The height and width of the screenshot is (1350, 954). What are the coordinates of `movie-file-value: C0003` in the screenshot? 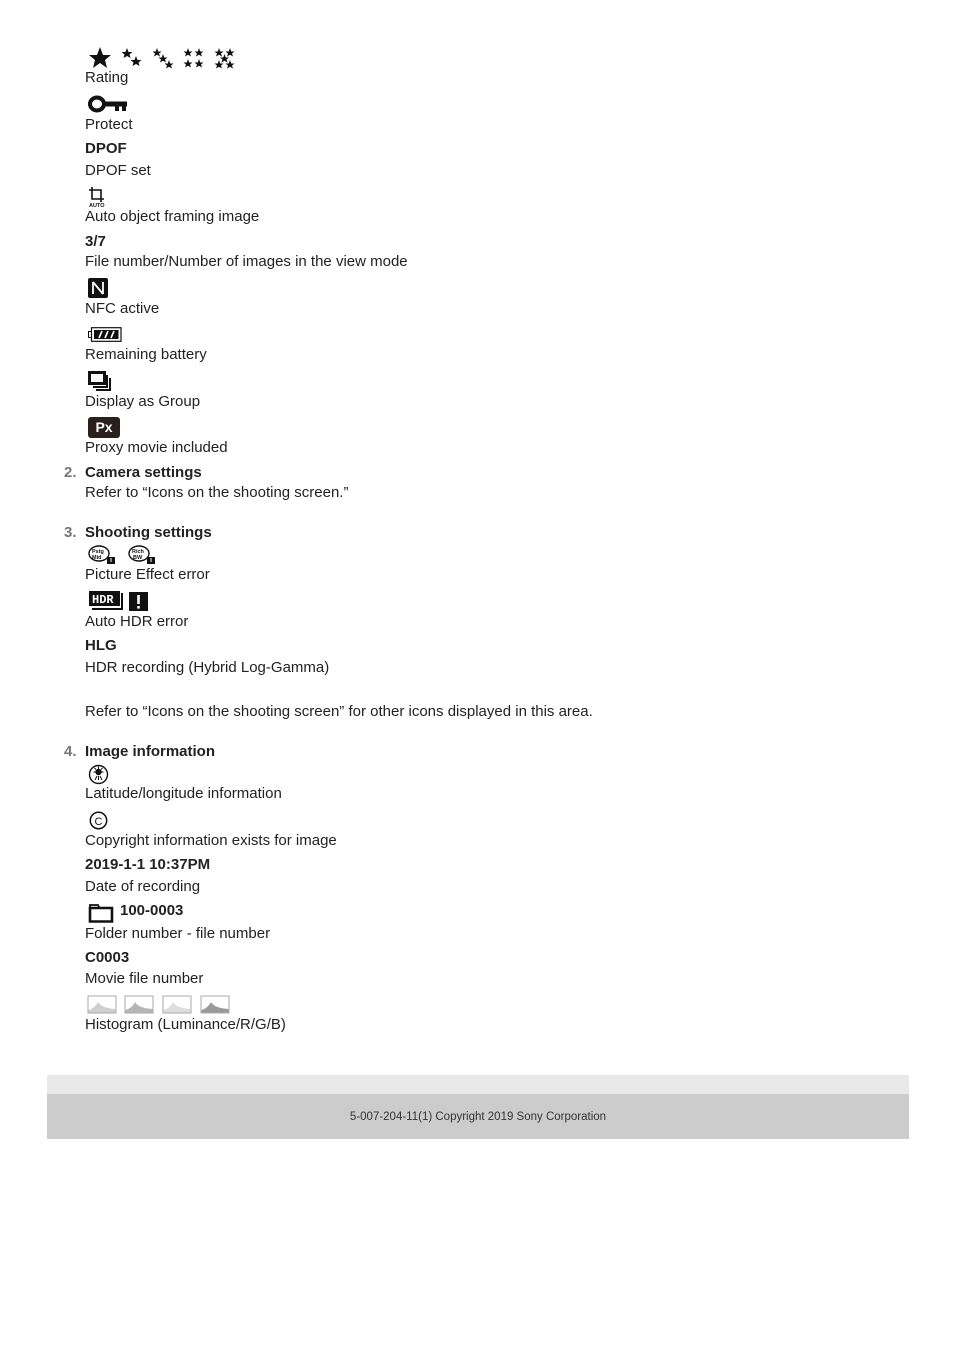 It's located at (107, 957).